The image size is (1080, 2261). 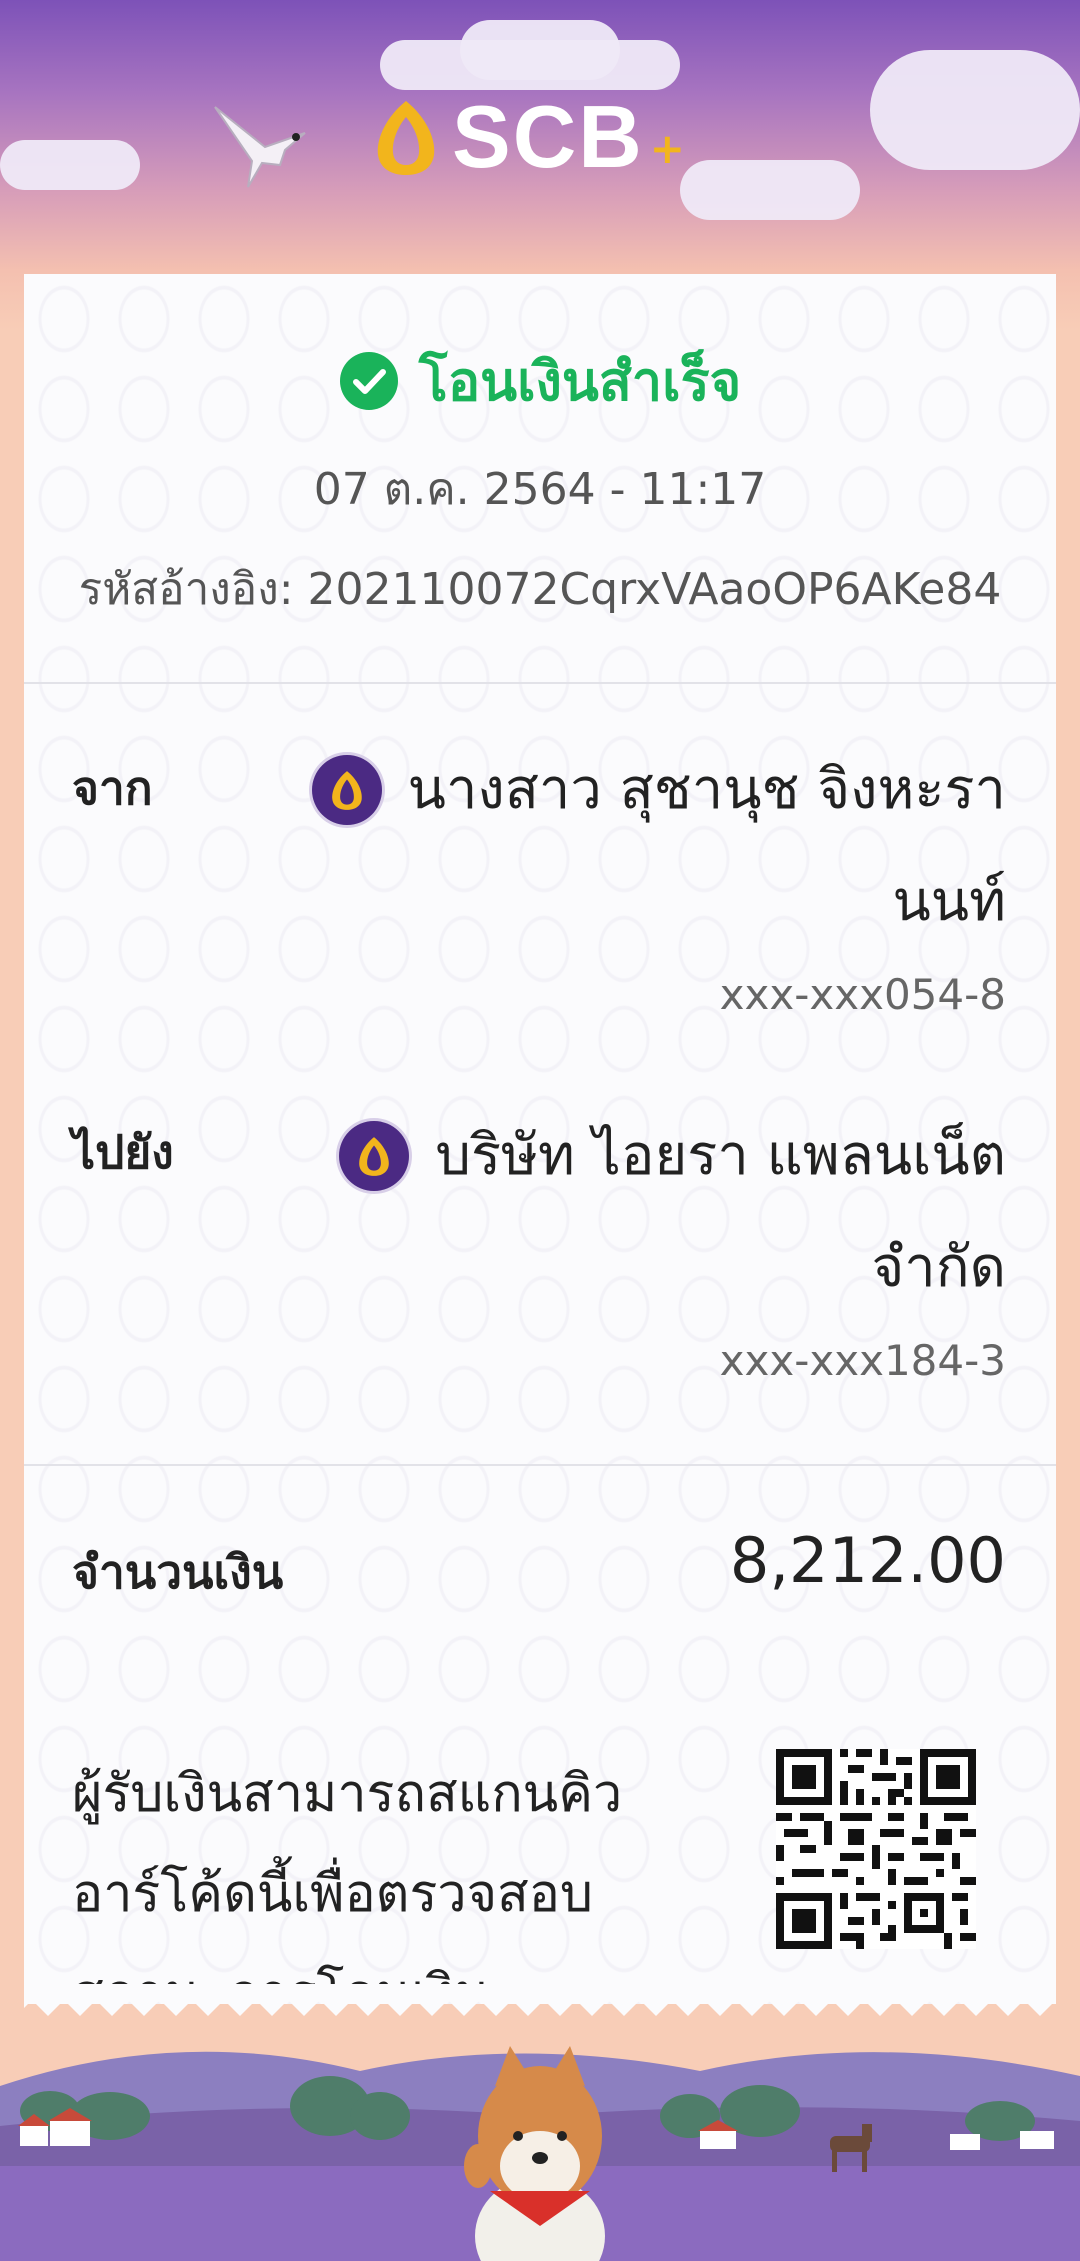 I want to click on note-line: อาร์โค้ดนี้เพื่อตรวจสอบ, so click(x=333, y=1894).